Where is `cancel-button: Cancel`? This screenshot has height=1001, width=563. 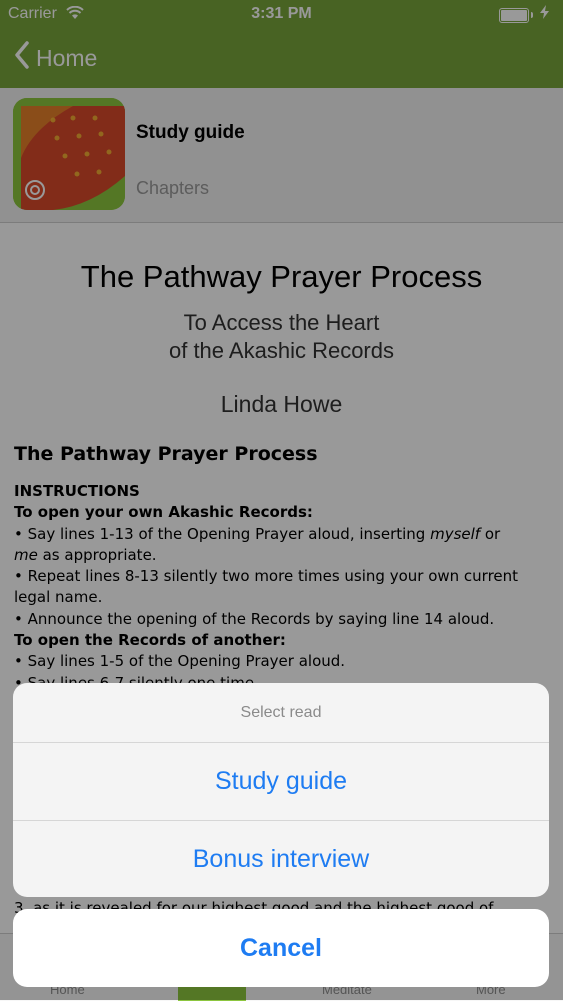 cancel-button: Cancel is located at coordinates (281, 948).